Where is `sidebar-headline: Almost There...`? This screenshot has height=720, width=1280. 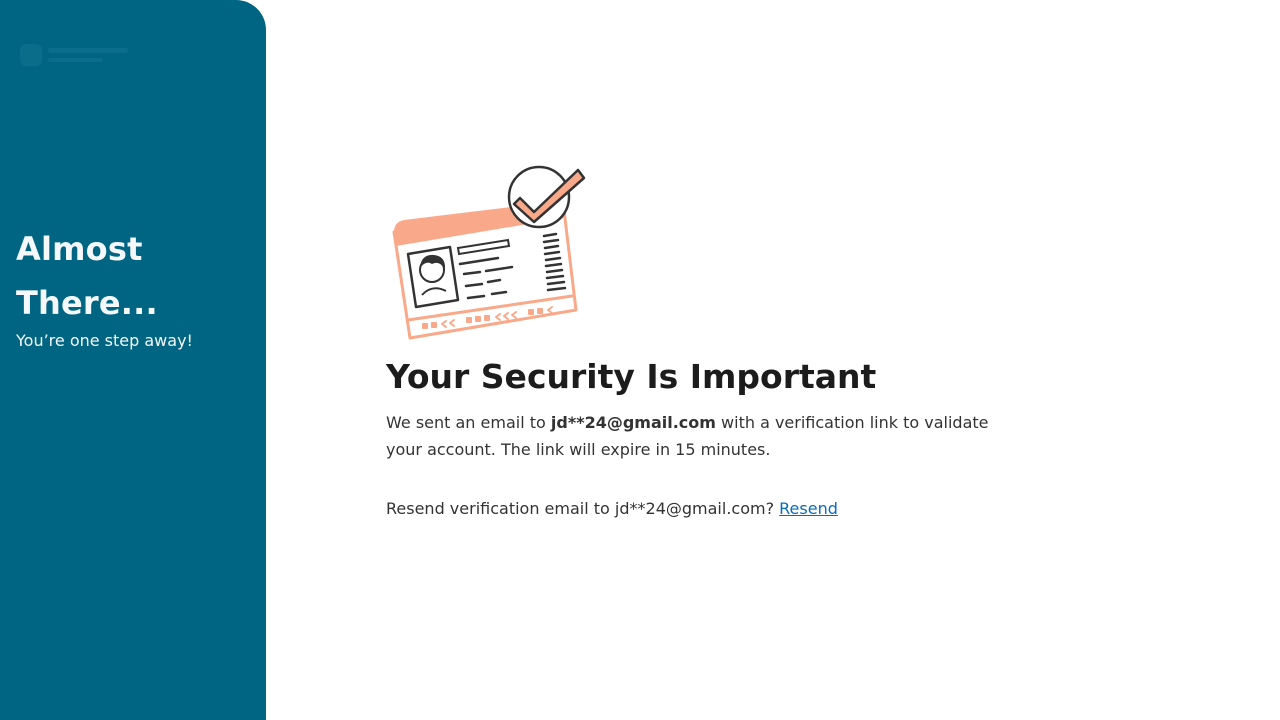 sidebar-headline: Almost There... is located at coordinates (87, 276).